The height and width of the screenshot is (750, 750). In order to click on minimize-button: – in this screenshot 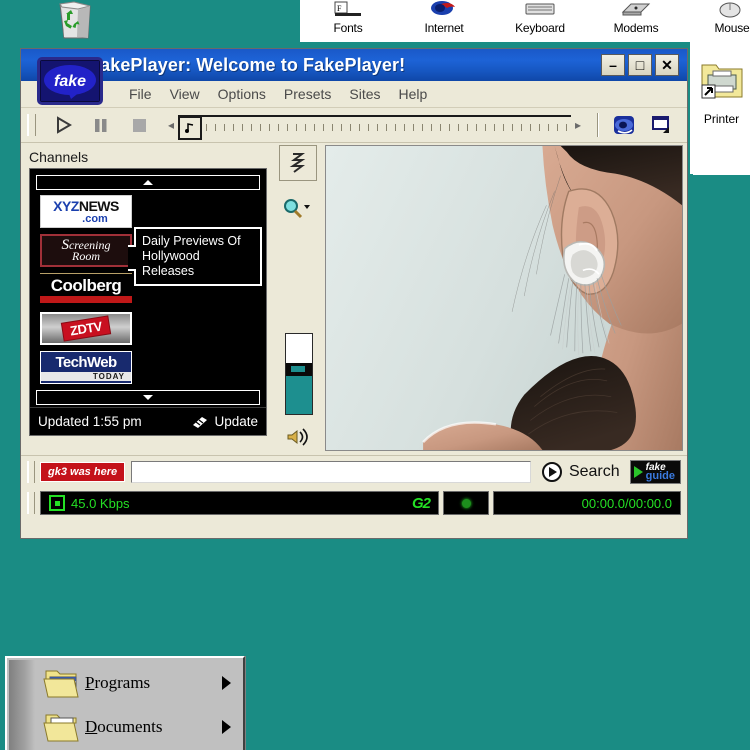, I will do `click(613, 65)`.